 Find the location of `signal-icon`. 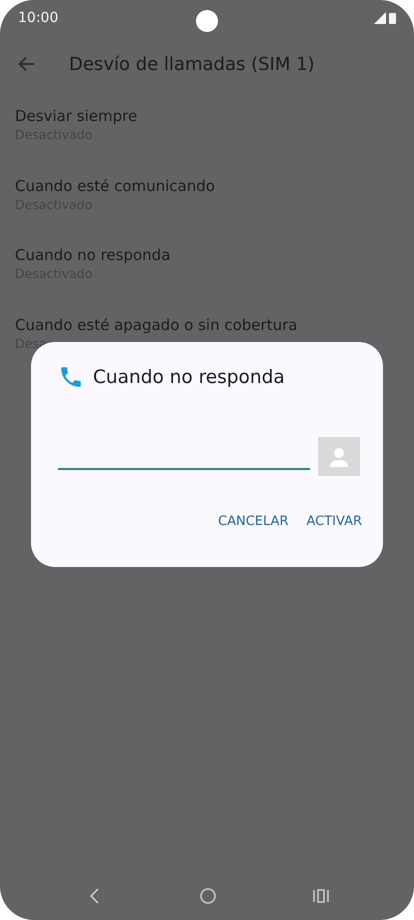

signal-icon is located at coordinates (380, 18).